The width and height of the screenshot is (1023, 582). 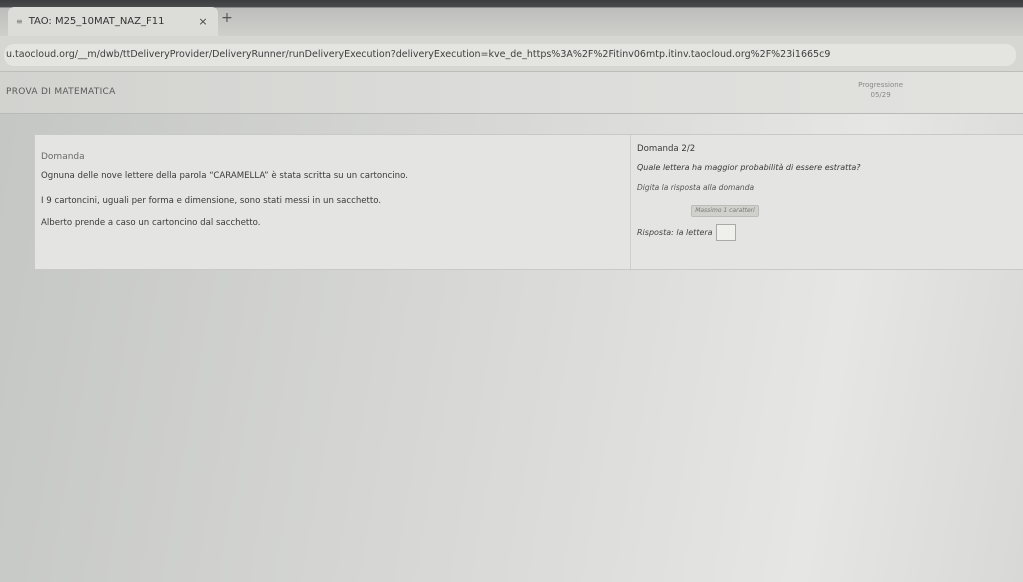 I want to click on answer-row: Risposta: la lettera, so click(x=686, y=232).